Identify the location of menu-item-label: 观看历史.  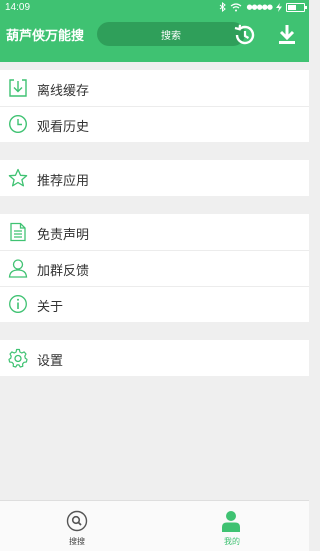
(63, 127).